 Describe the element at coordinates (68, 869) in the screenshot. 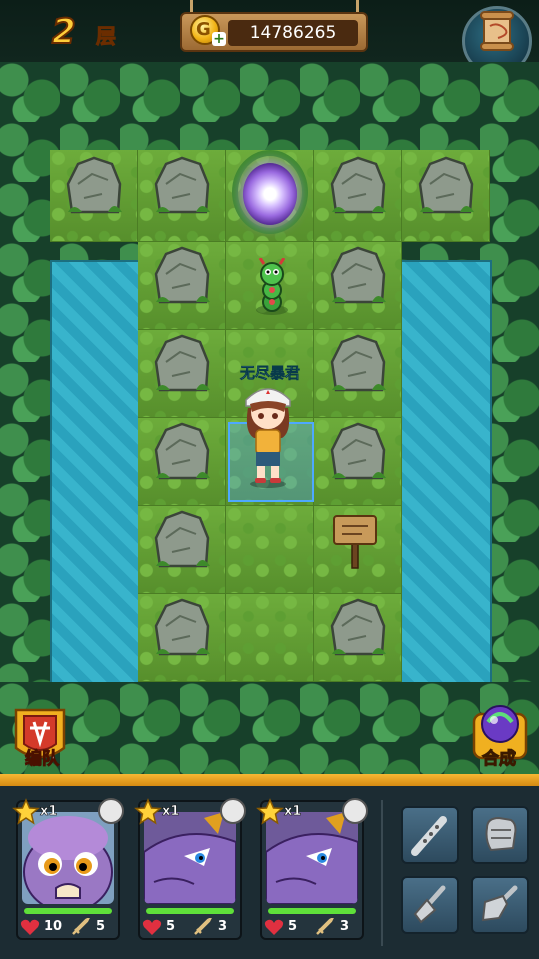

I see `team-member-card: x1 10 5` at that location.